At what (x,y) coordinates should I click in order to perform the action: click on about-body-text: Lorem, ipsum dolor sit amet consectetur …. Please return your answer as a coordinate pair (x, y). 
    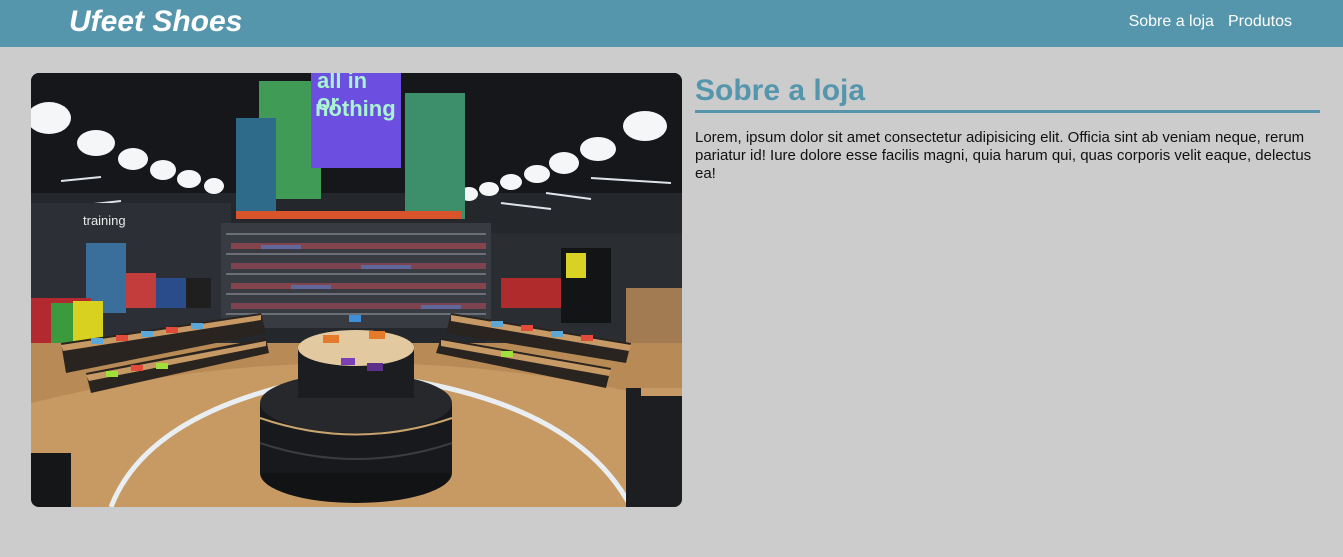
    Looking at the image, I should click on (1003, 155).